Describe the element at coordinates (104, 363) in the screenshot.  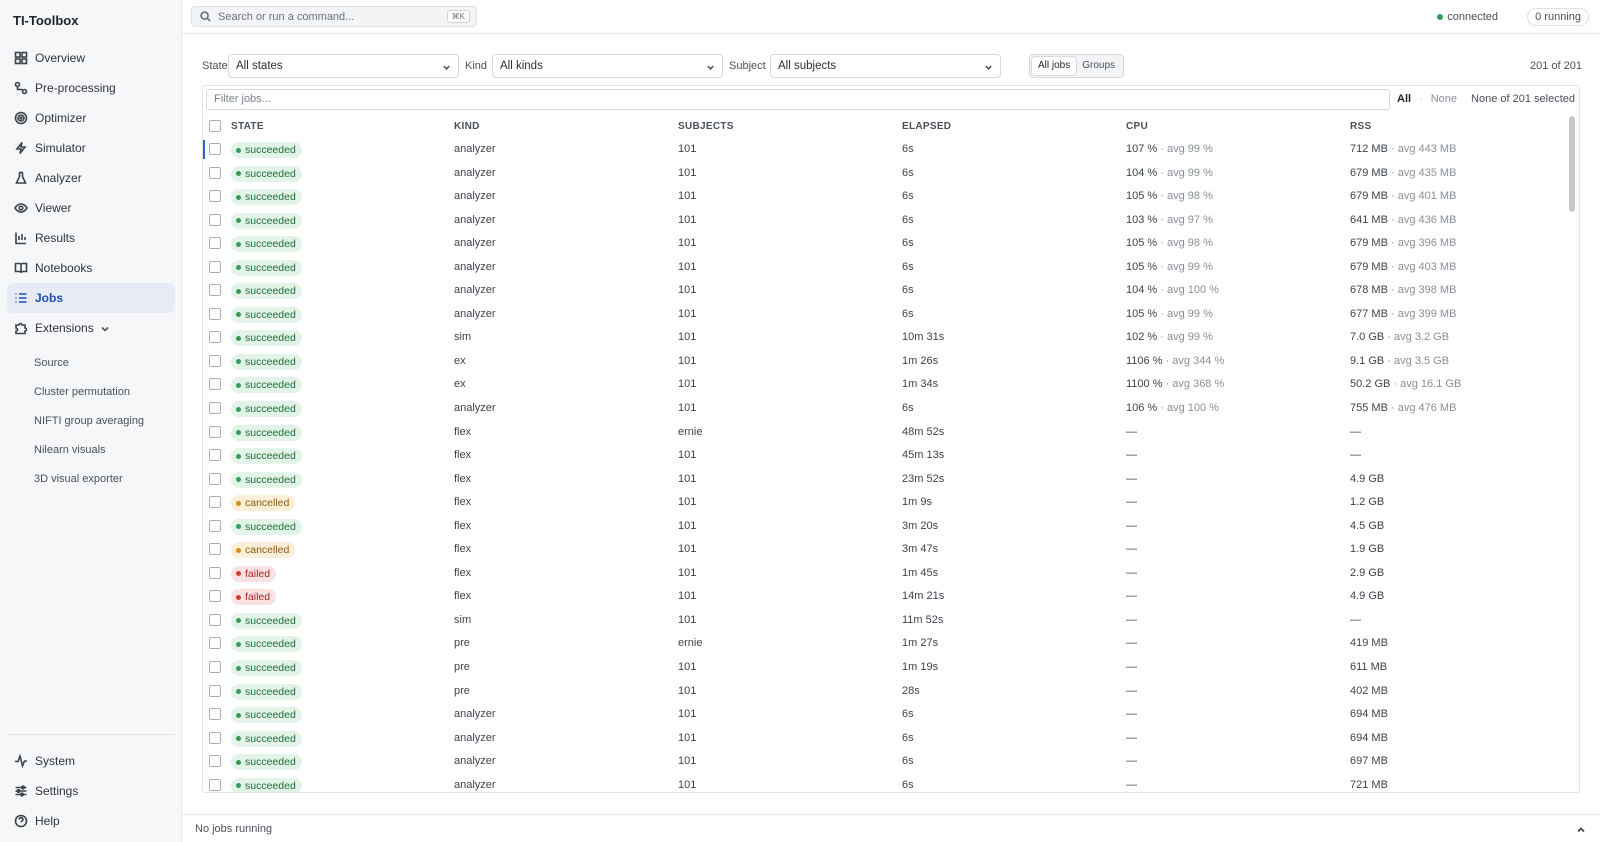
I see `extension-item-source: Source` at that location.